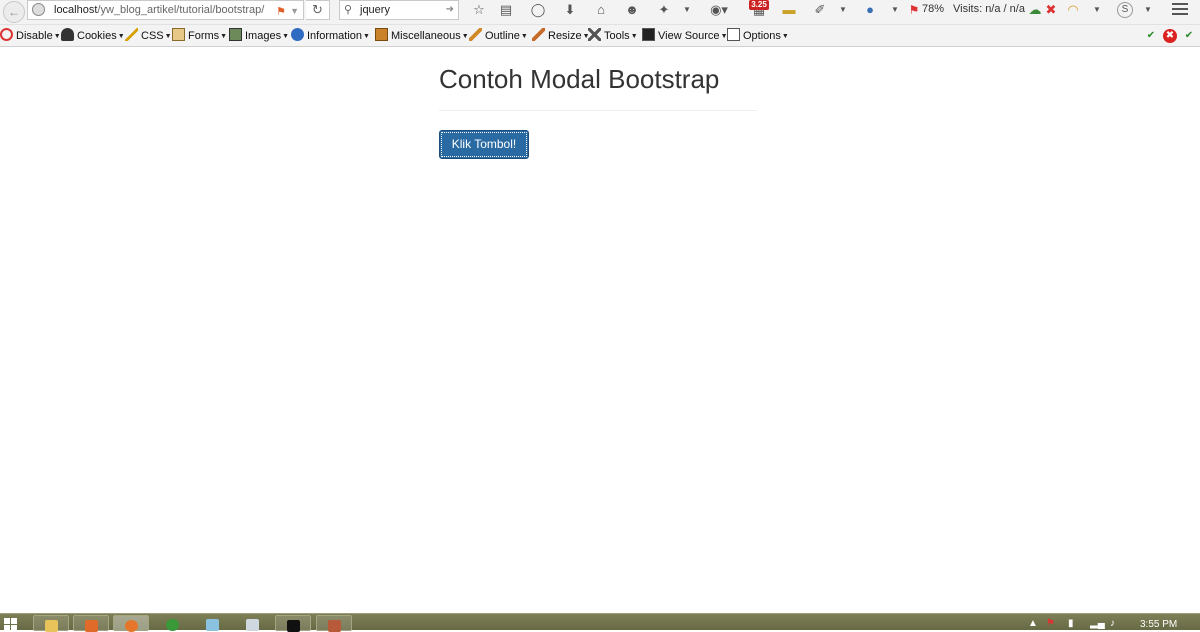  I want to click on wd-resize-menu: Resize▼, so click(561, 36).